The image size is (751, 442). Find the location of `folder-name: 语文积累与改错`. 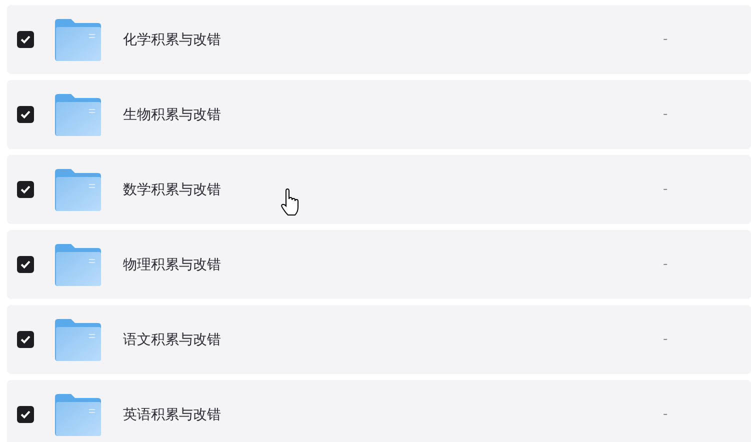

folder-name: 语文积累与改错 is located at coordinates (172, 339).